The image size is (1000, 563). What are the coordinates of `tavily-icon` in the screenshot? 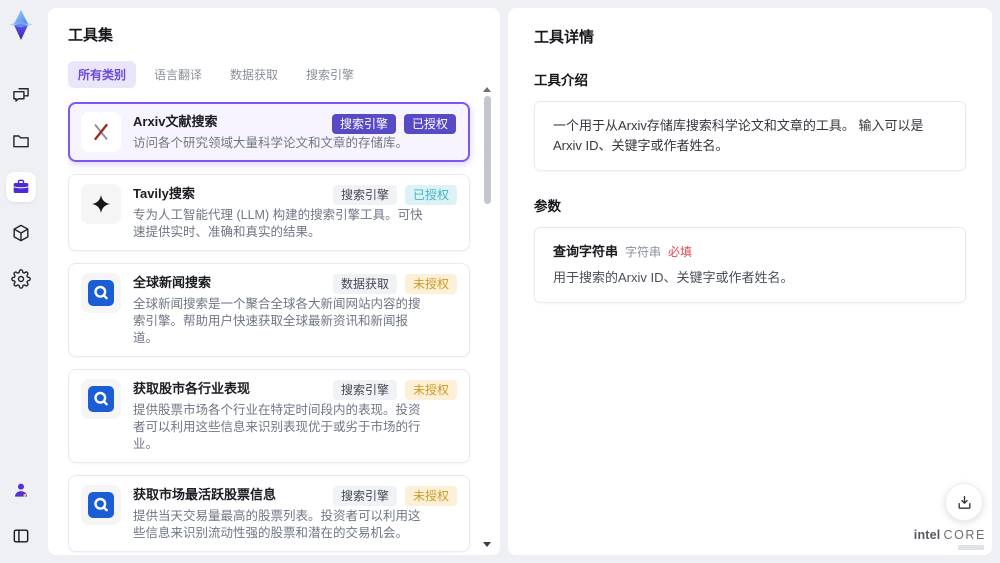 It's located at (101, 204).